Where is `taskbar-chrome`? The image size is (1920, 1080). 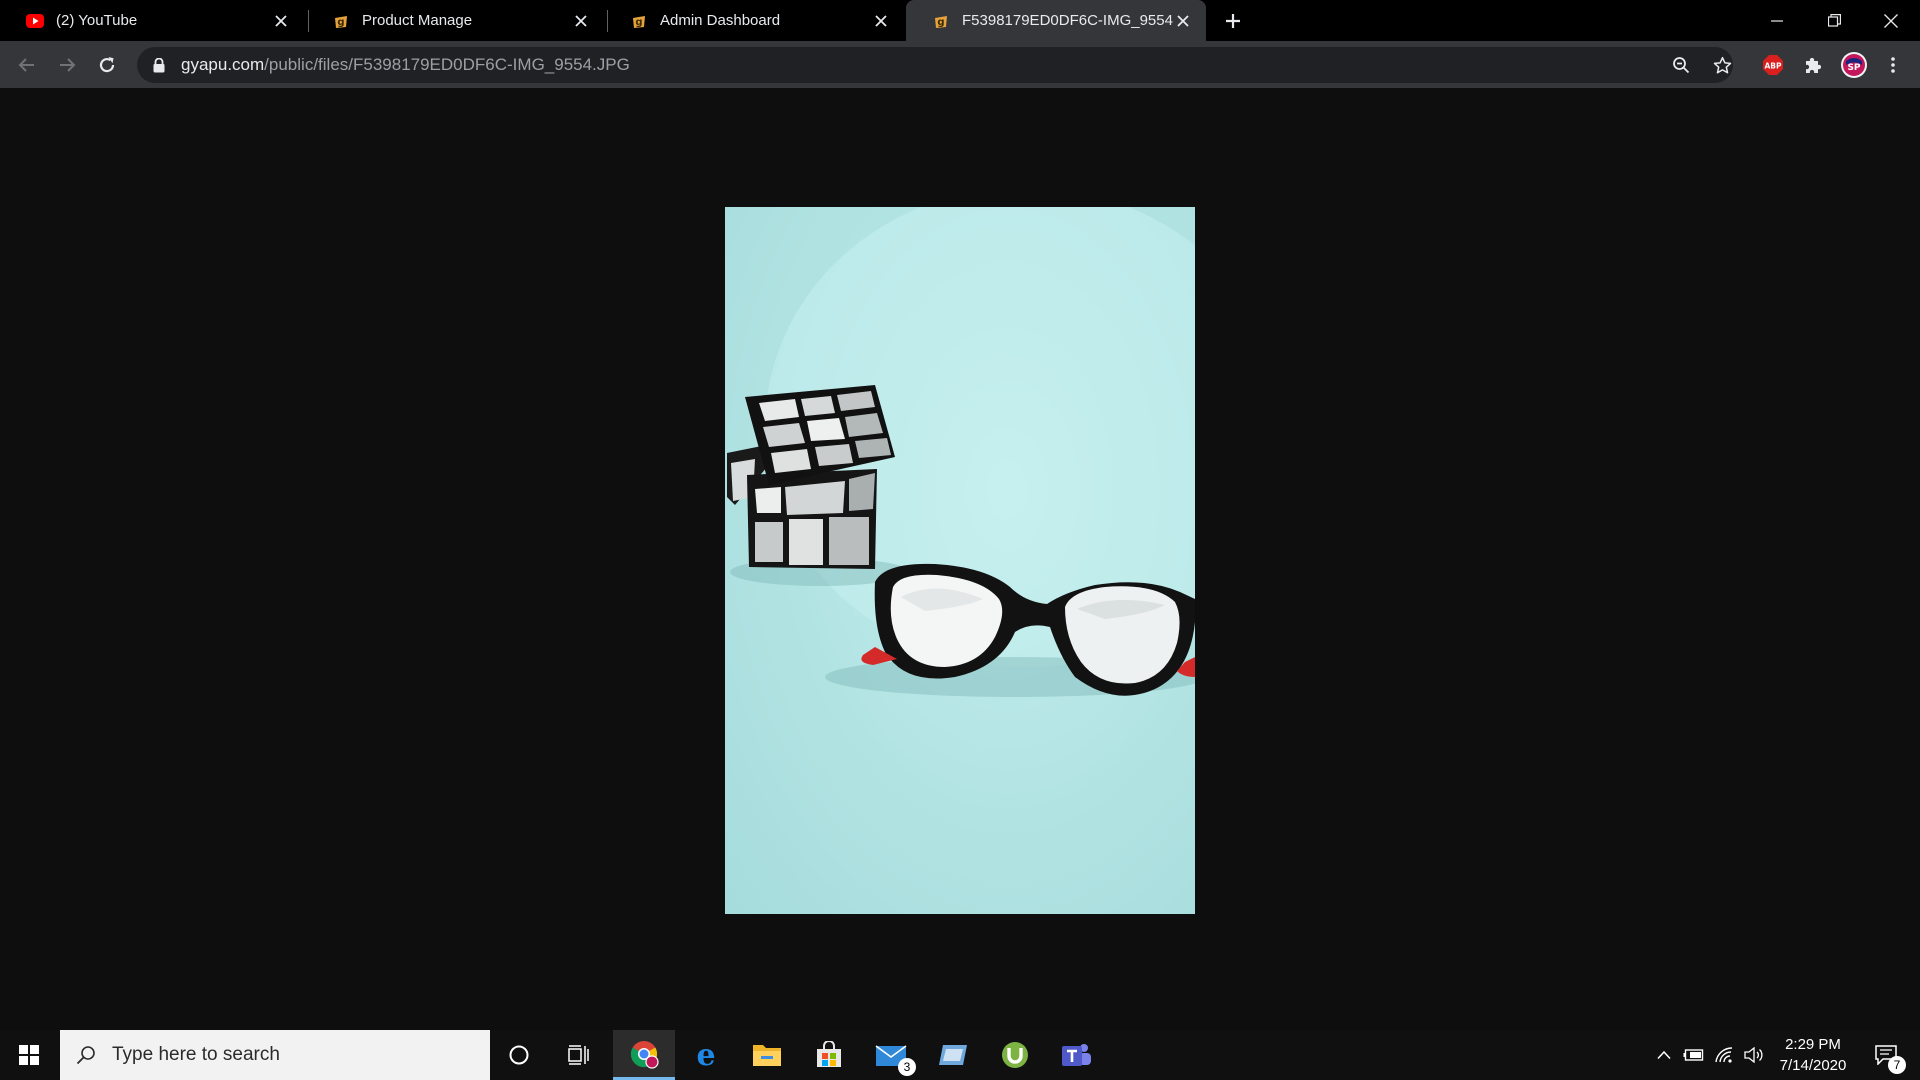
taskbar-chrome is located at coordinates (644, 1055).